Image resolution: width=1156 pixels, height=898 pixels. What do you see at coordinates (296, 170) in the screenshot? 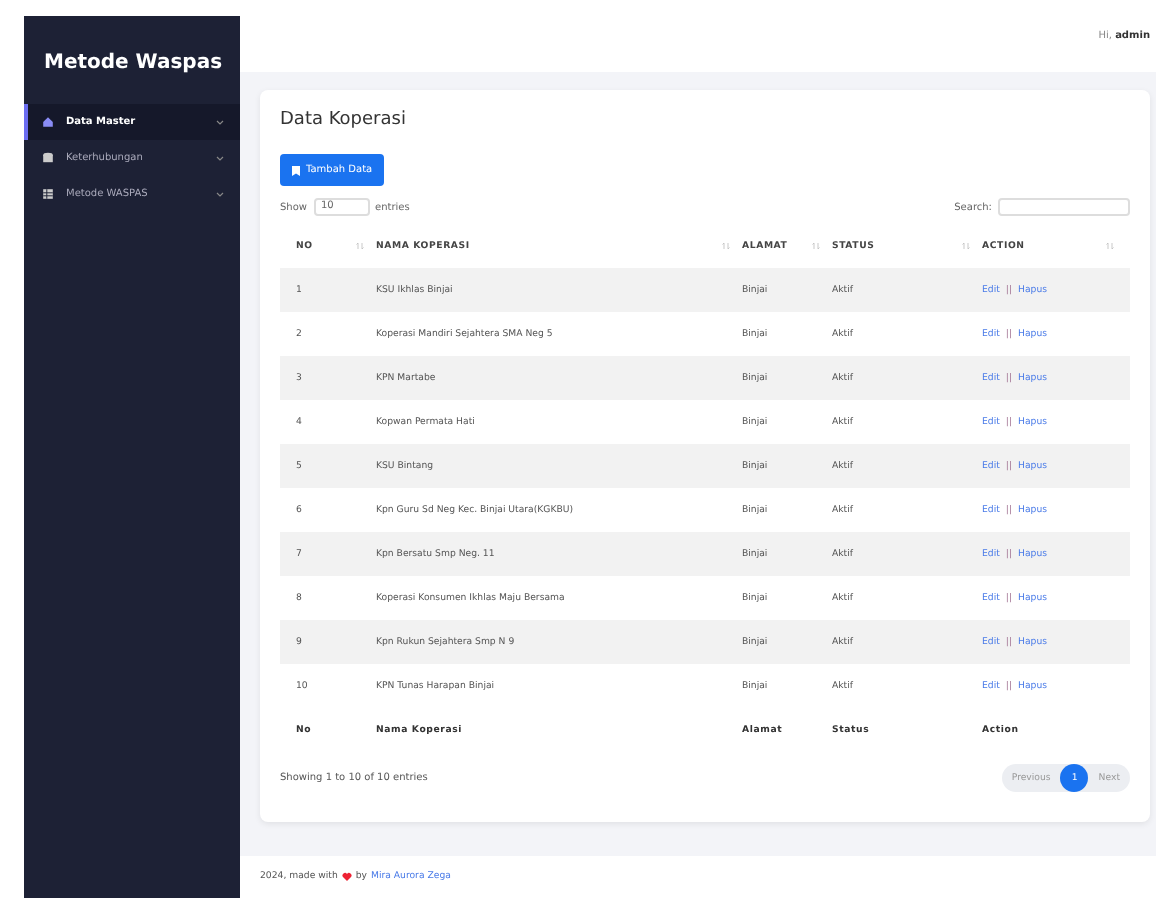
I see `bookmark-icon` at bounding box center [296, 170].